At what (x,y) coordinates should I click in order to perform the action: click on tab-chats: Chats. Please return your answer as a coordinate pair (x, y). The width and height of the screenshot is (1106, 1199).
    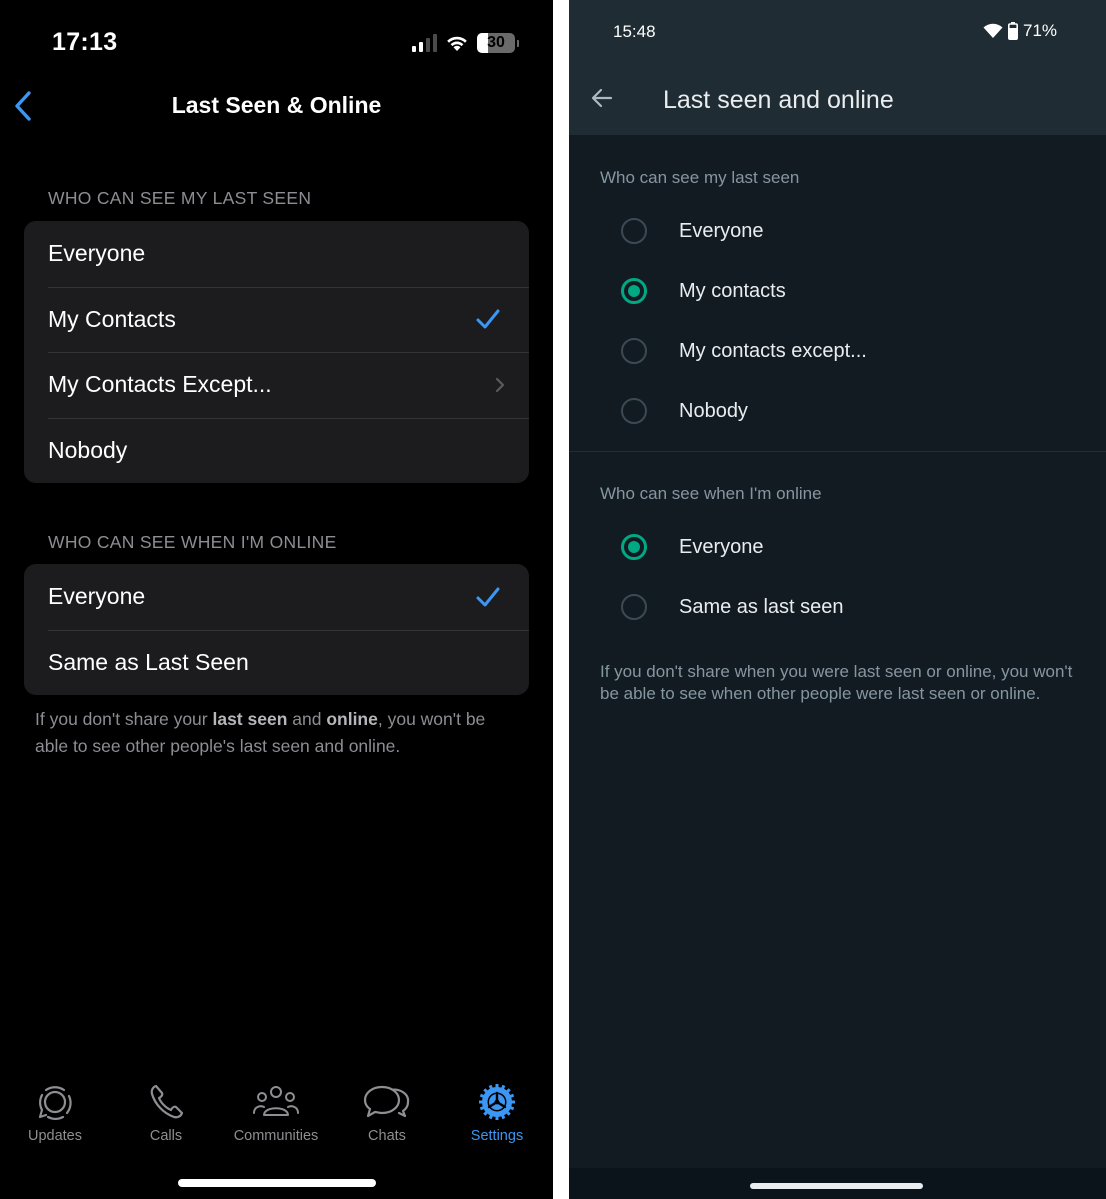
    Looking at the image, I should click on (387, 1112).